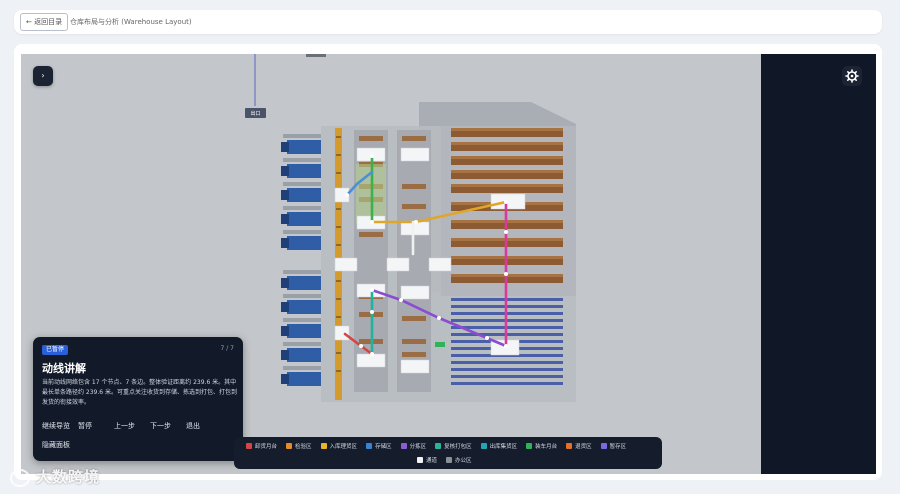 The height and width of the screenshot is (494, 900). I want to click on back-to-catalog-button: ← 返回目录, so click(44, 22).